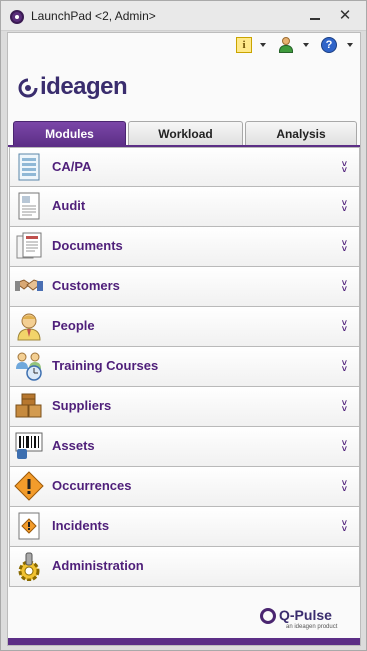 The height and width of the screenshot is (651, 367). What do you see at coordinates (29, 167) in the screenshot?
I see `document-list-icon` at bounding box center [29, 167].